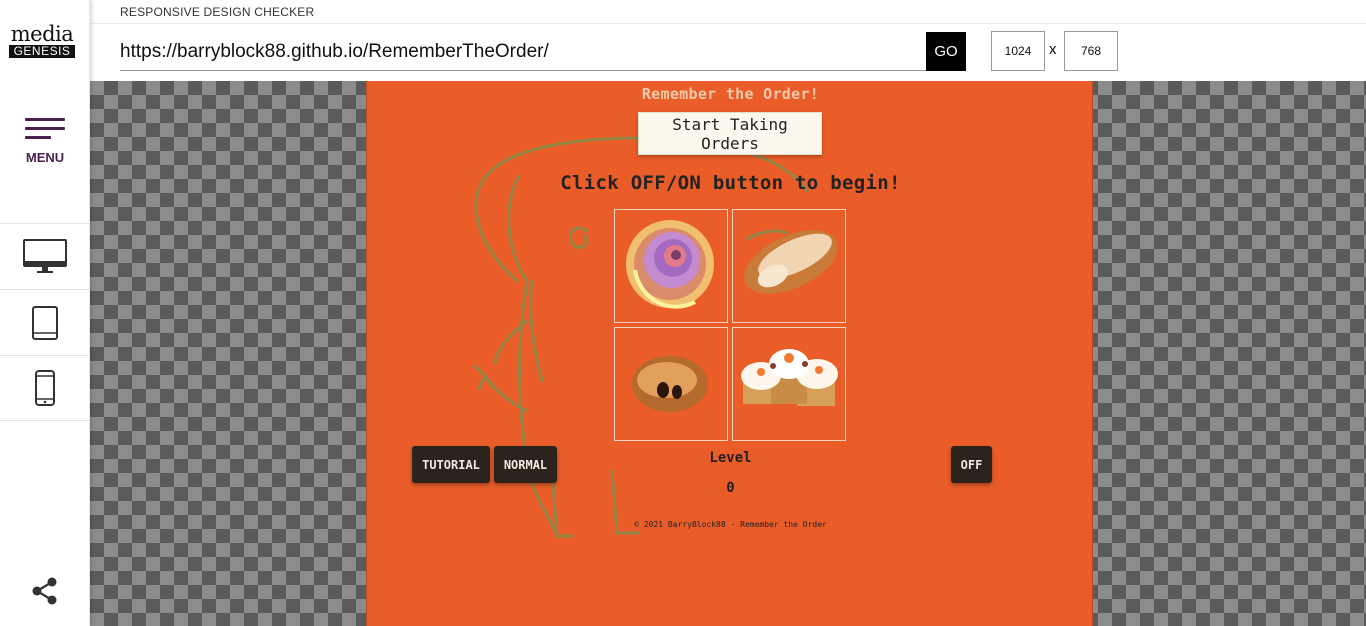 Image resolution: width=1366 pixels, height=626 pixels. Describe the element at coordinates (45, 157) in the screenshot. I see `menu-label: MENU` at that location.